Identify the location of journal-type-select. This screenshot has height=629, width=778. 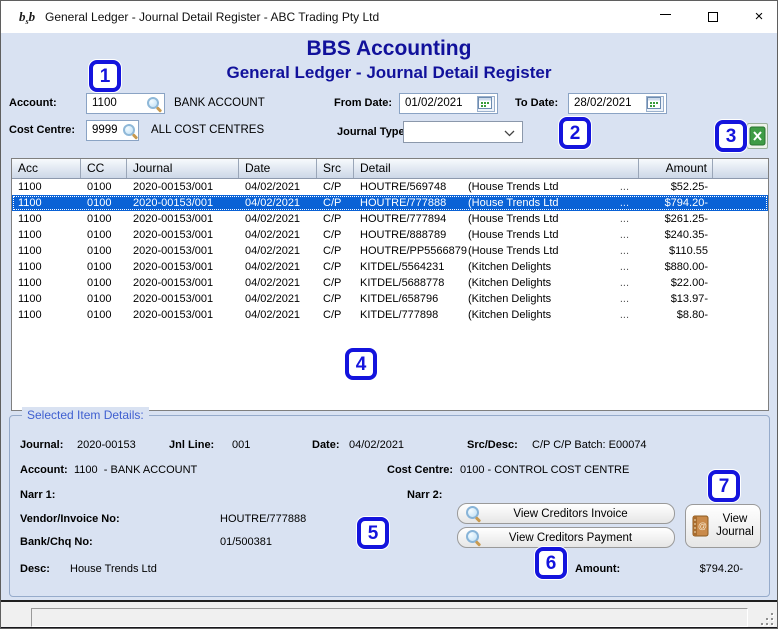
(463, 132).